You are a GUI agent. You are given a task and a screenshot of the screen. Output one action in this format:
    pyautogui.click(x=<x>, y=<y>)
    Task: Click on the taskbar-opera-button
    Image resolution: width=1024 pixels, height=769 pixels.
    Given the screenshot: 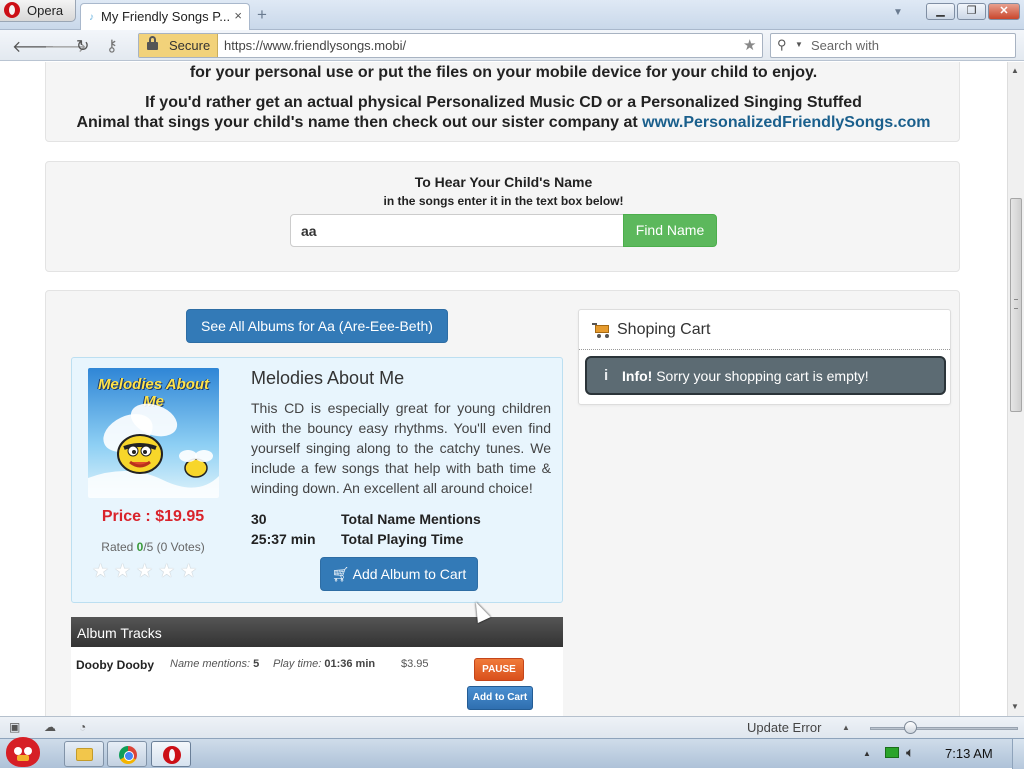 What is the action you would take?
    pyautogui.click(x=171, y=754)
    